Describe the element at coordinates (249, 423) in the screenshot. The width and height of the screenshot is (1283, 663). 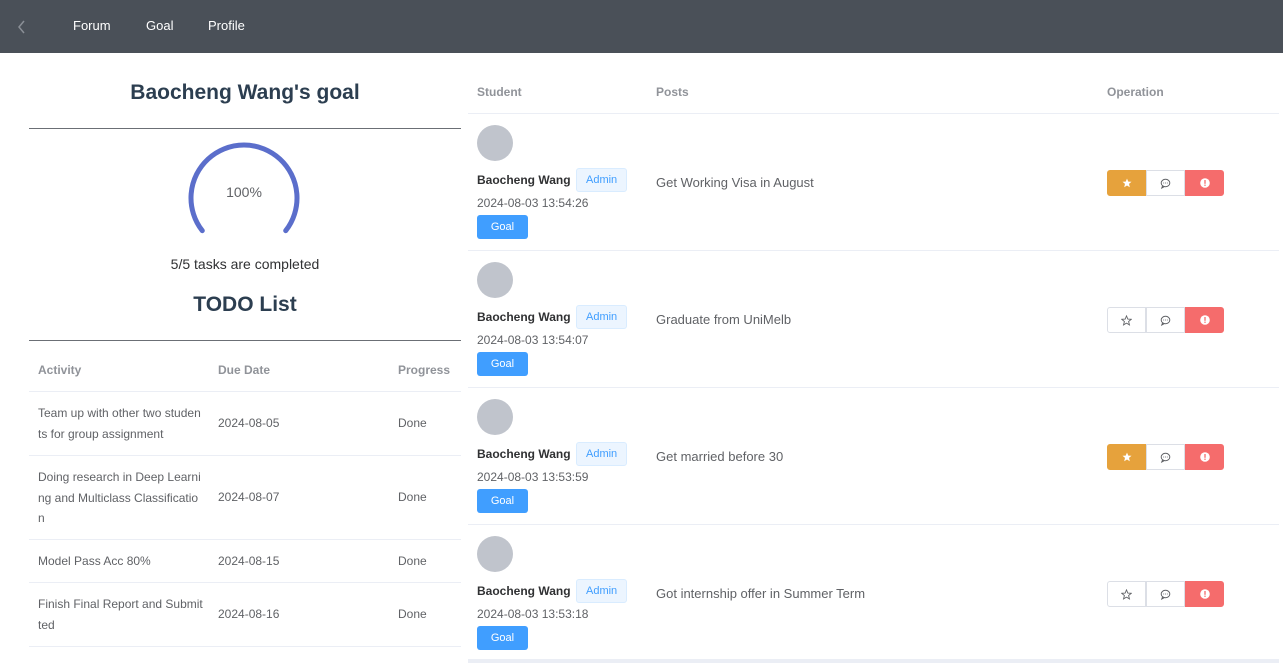
I see `todo-due-date: 2024-08-05` at that location.